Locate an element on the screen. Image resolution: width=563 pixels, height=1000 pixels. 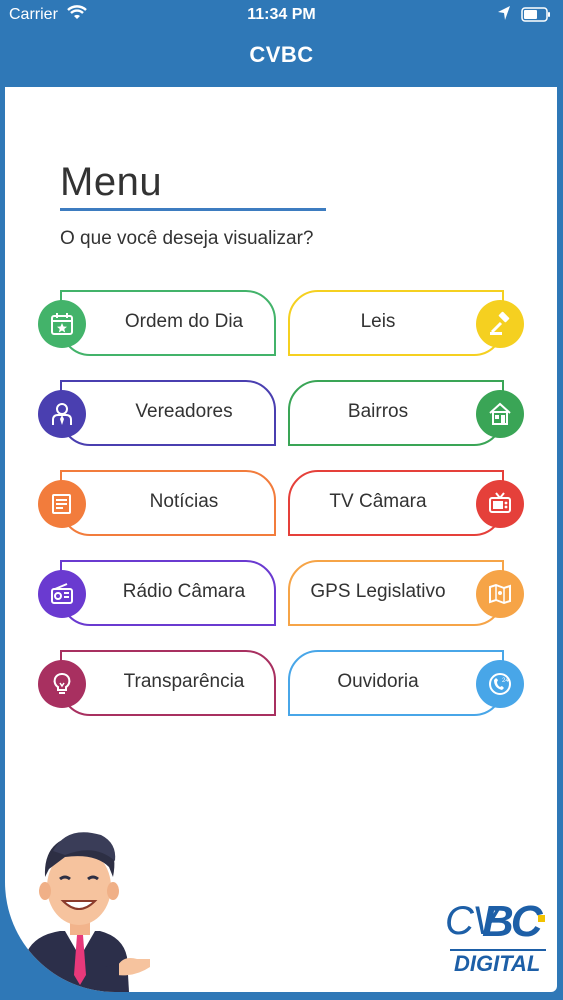
svg-text: 24 is located at coordinates (505, 681).